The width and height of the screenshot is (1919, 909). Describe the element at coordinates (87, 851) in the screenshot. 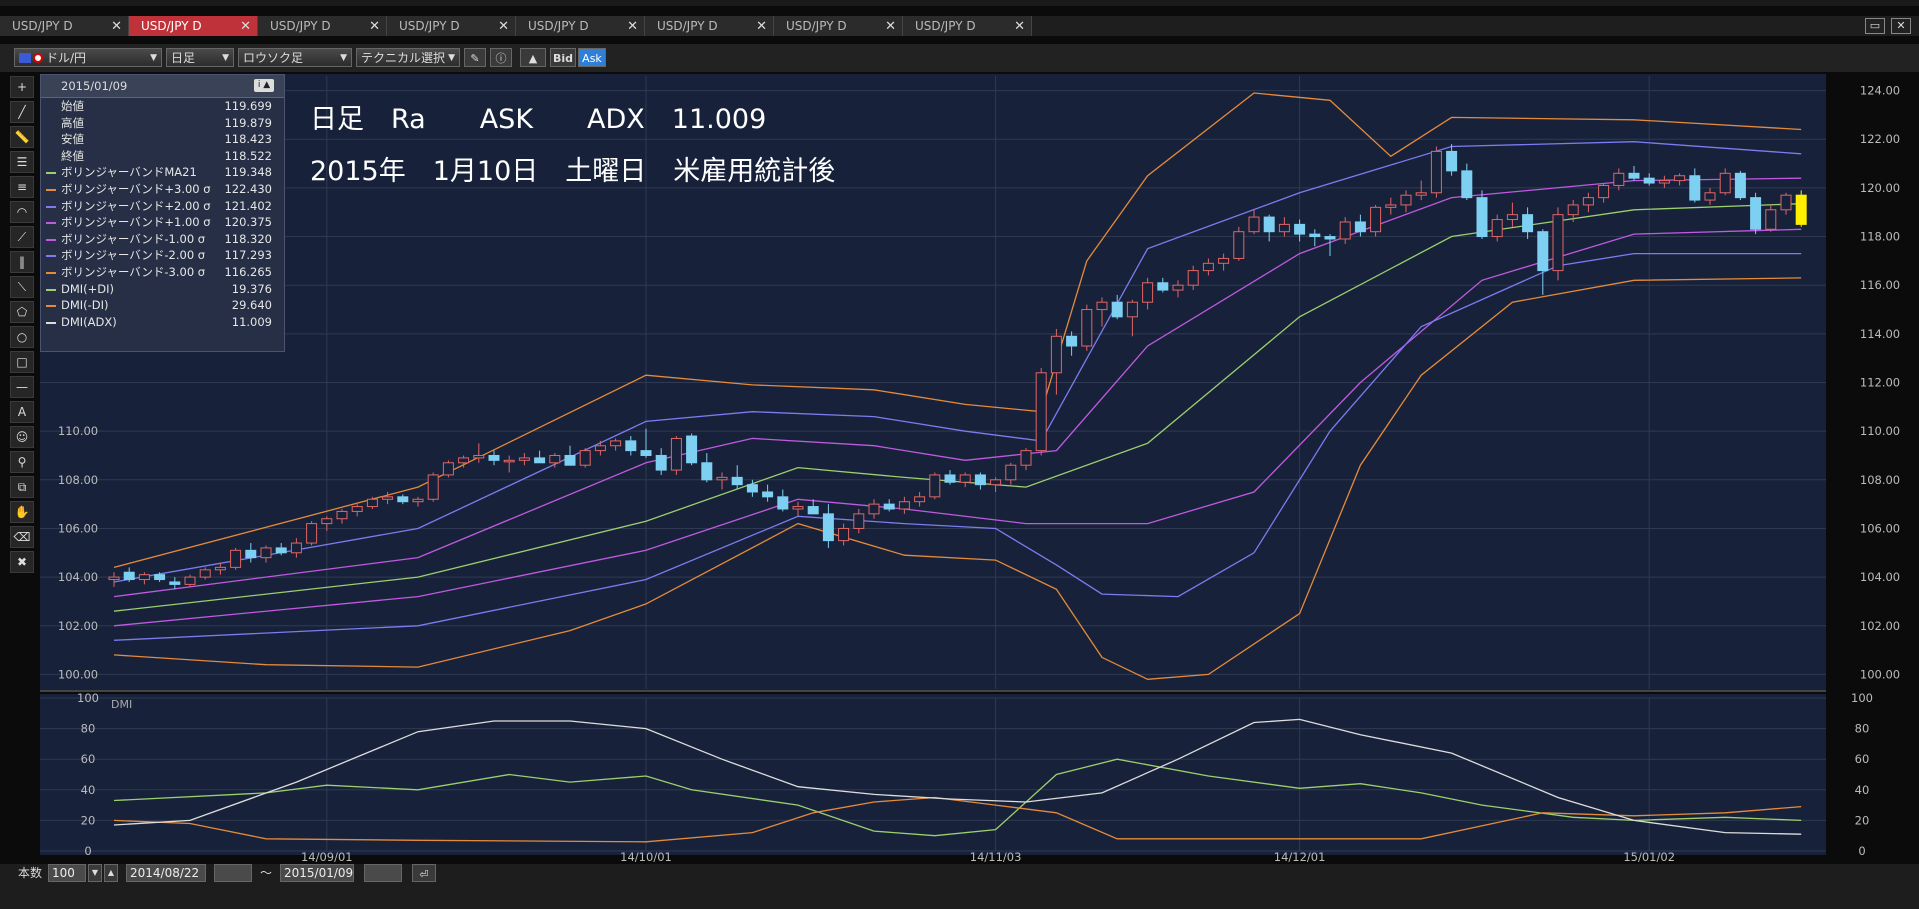

I see `dmi-tick-left: 0` at that location.